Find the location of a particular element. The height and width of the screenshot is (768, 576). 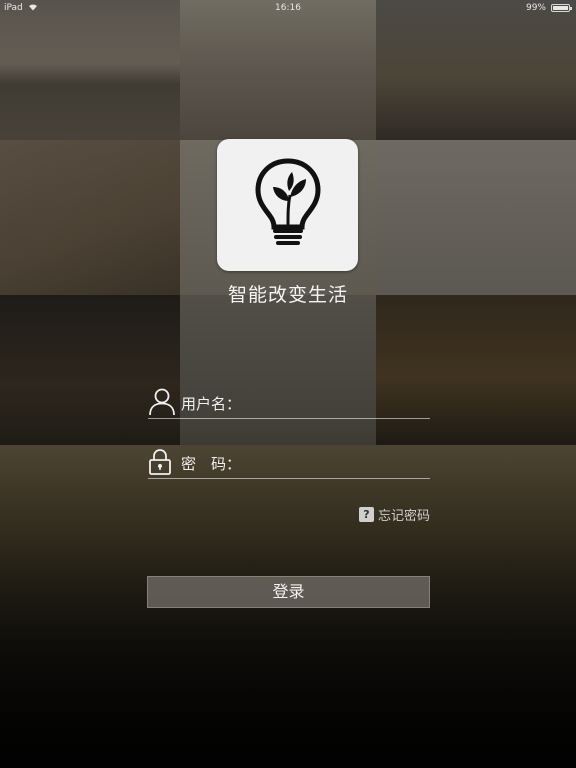

password-underline is located at coordinates (289, 478).